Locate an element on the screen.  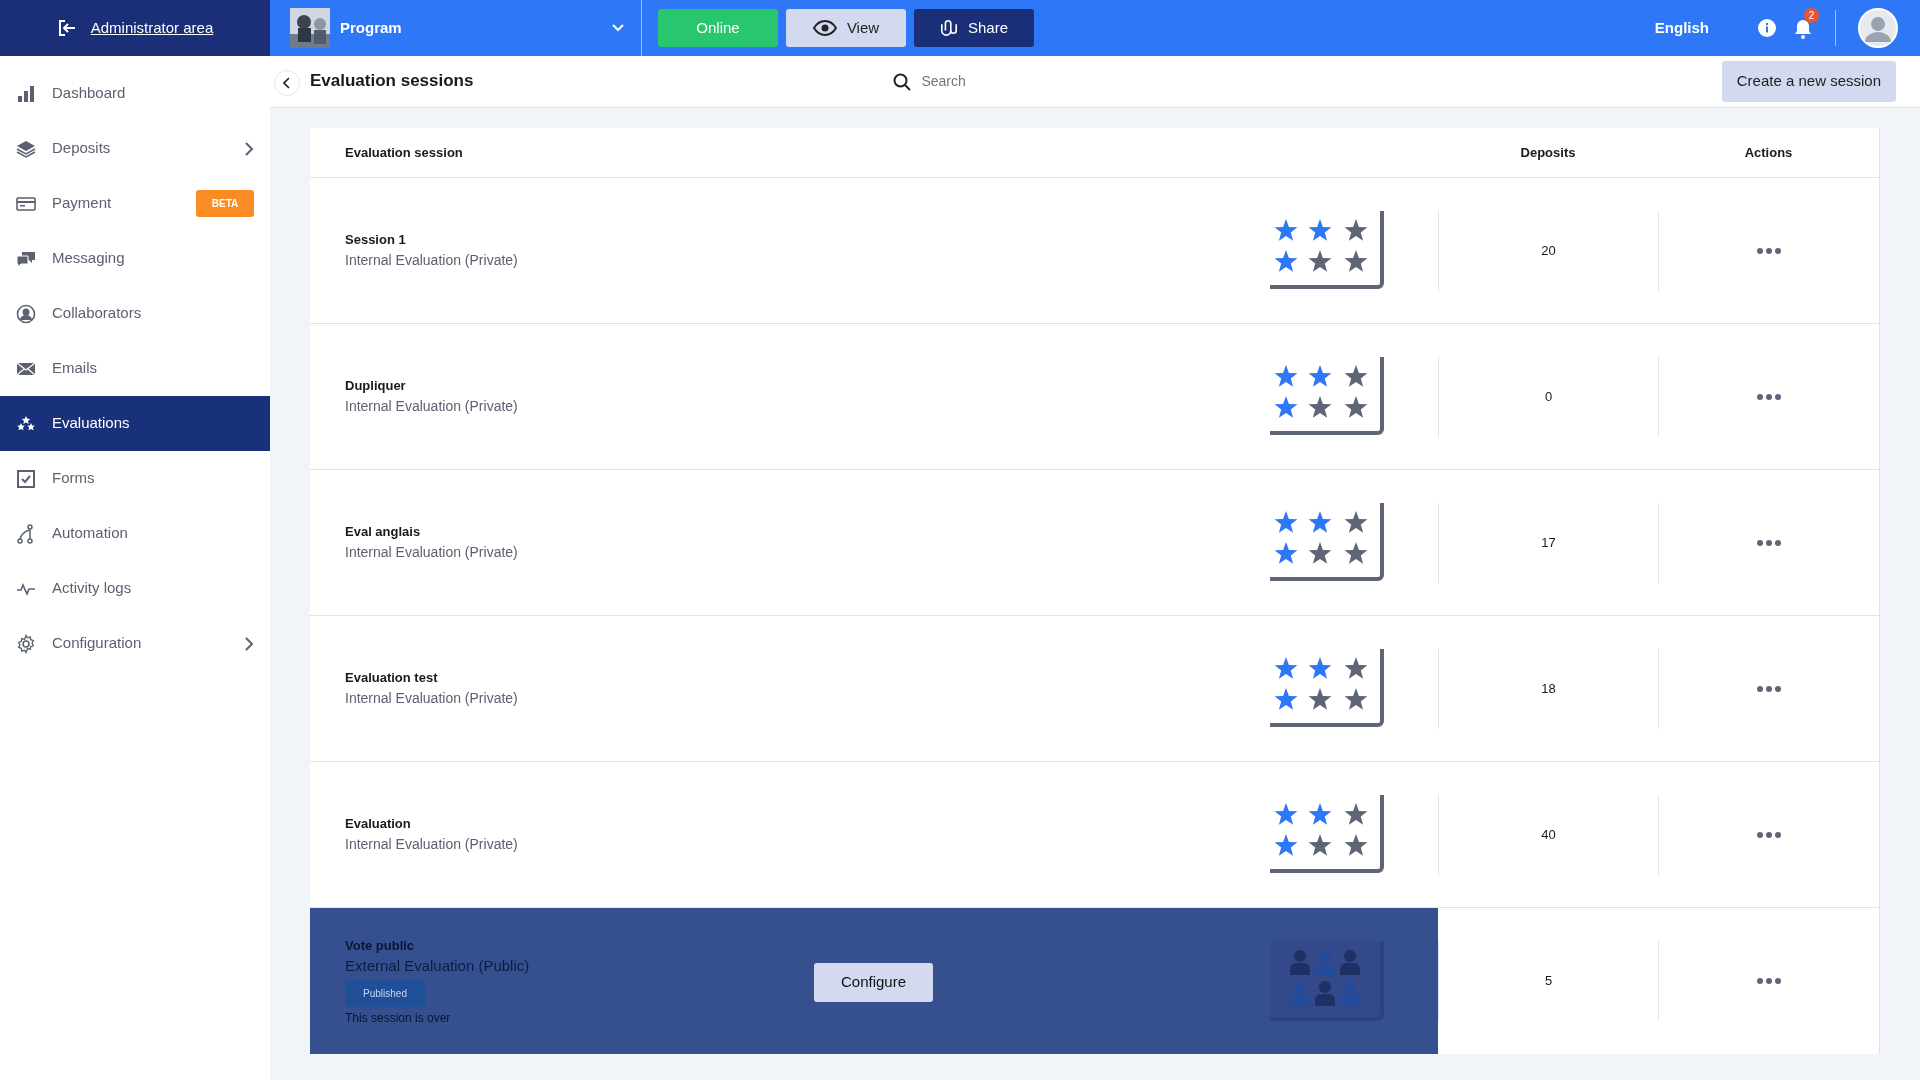
sidebar-item: Evaluations is located at coordinates (135, 423).